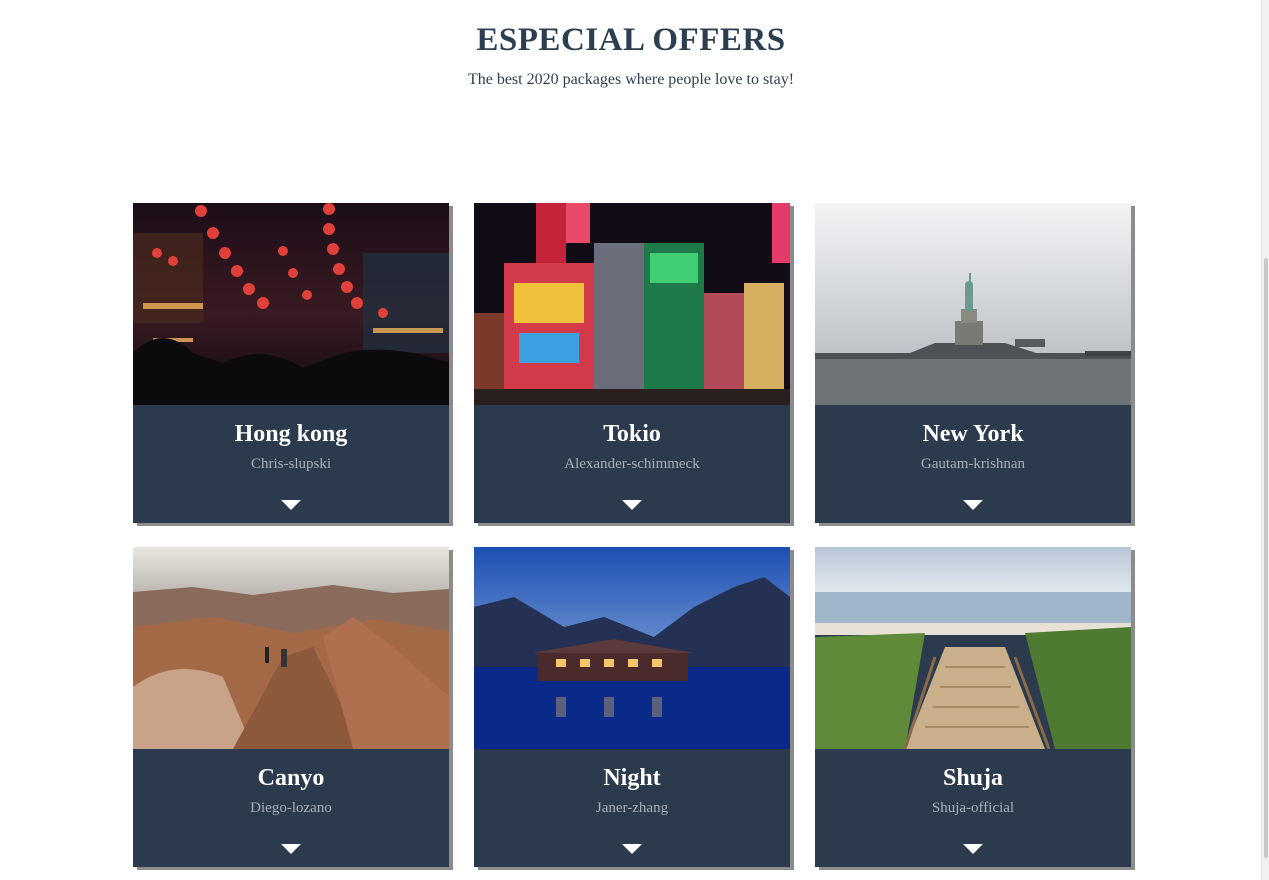 The width and height of the screenshot is (1269, 880). I want to click on vertical-scrollbar, so click(1265, 440).